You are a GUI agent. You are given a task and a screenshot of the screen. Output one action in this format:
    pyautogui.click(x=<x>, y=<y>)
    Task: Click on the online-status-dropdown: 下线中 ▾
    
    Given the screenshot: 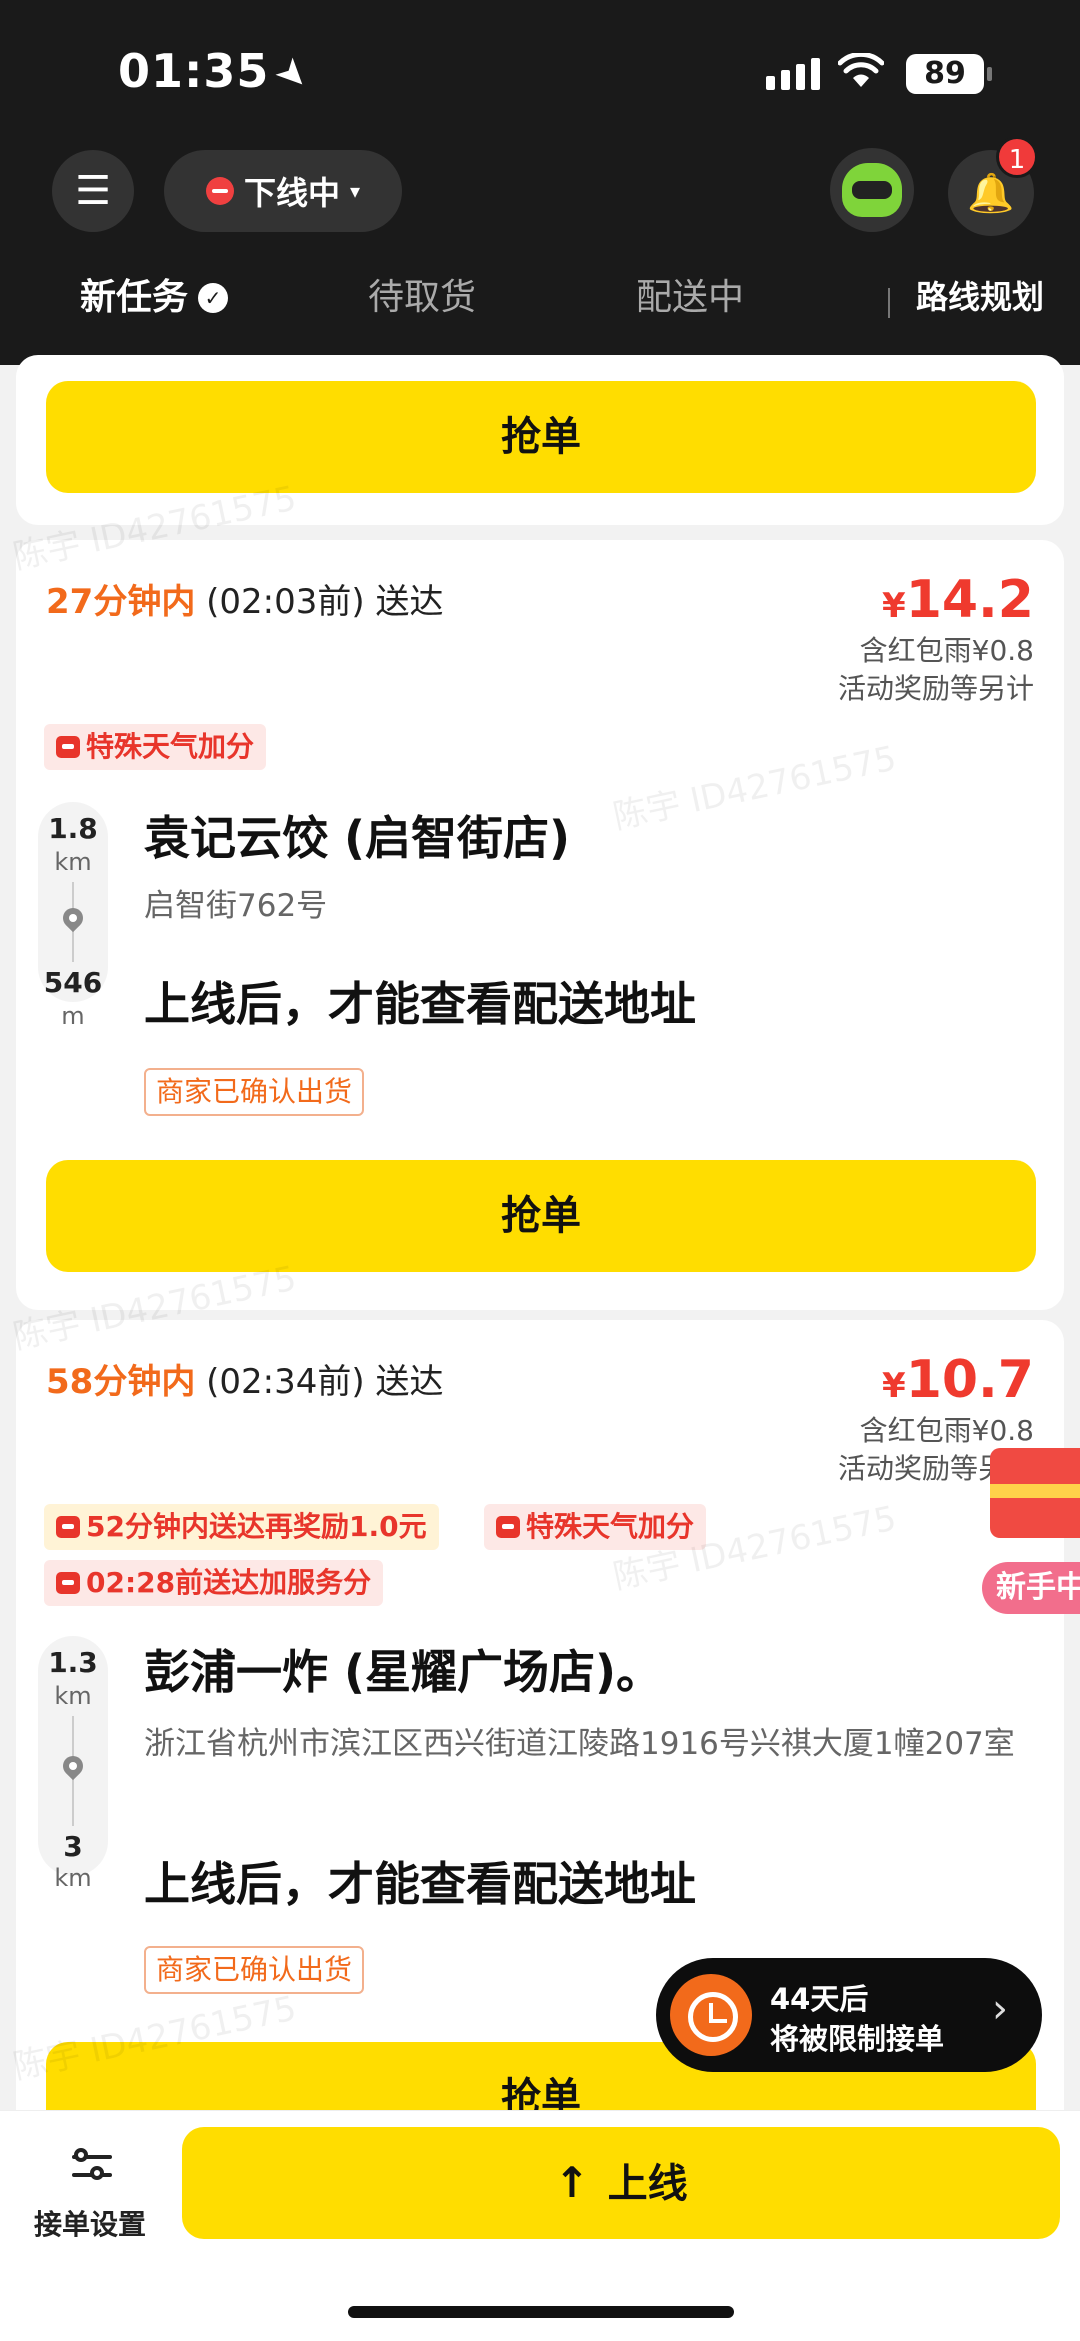 What is the action you would take?
    pyautogui.click(x=283, y=191)
    